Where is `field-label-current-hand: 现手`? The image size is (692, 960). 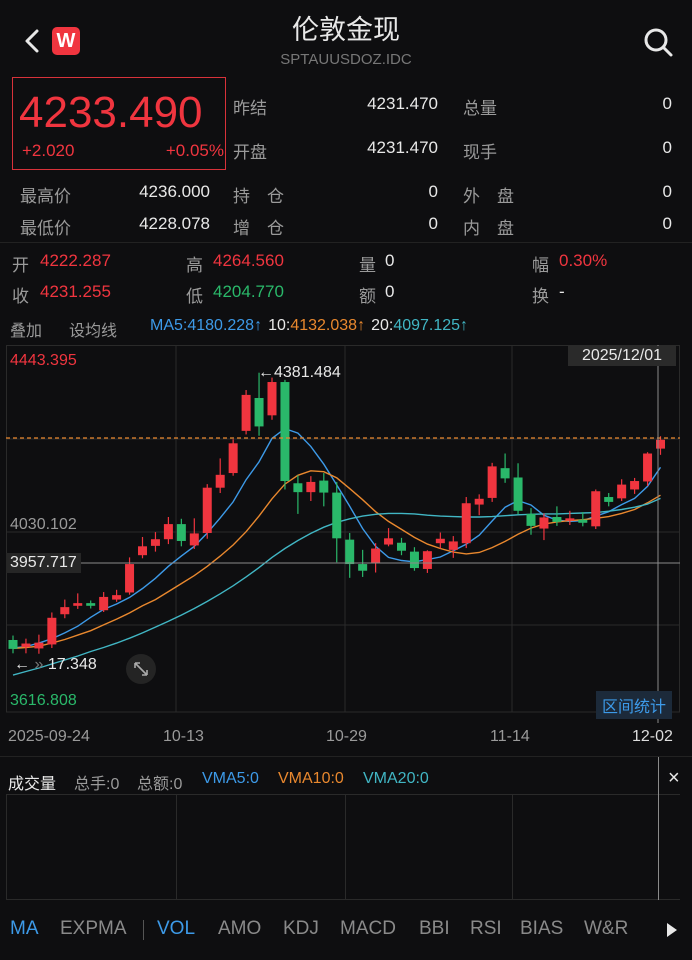
field-label-current-hand: 现手 is located at coordinates (480, 152).